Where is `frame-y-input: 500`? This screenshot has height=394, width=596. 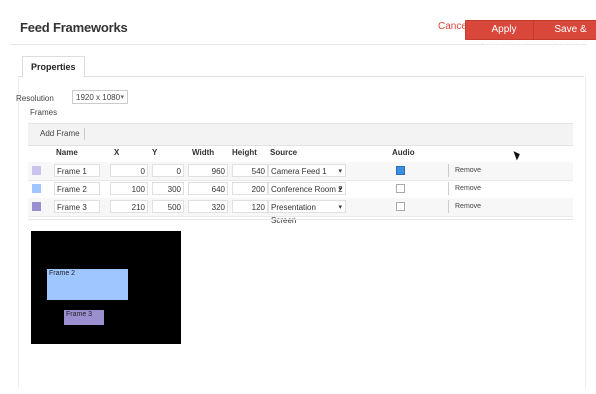
frame-y-input: 500 is located at coordinates (168, 206).